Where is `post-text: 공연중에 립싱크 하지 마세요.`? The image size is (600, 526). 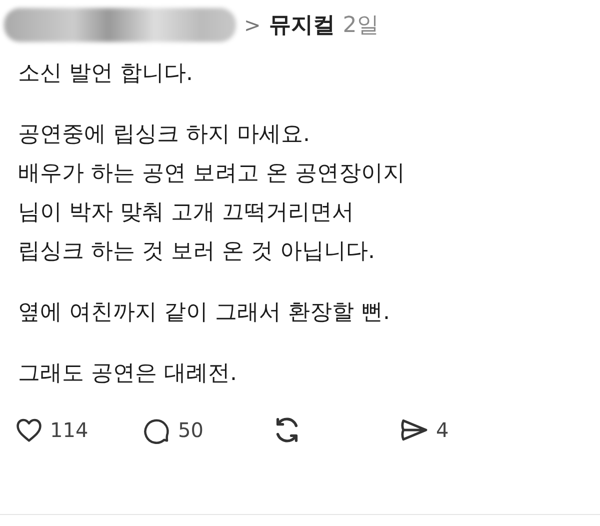
post-text: 공연중에 립싱크 하지 마세요. is located at coordinates (164, 135).